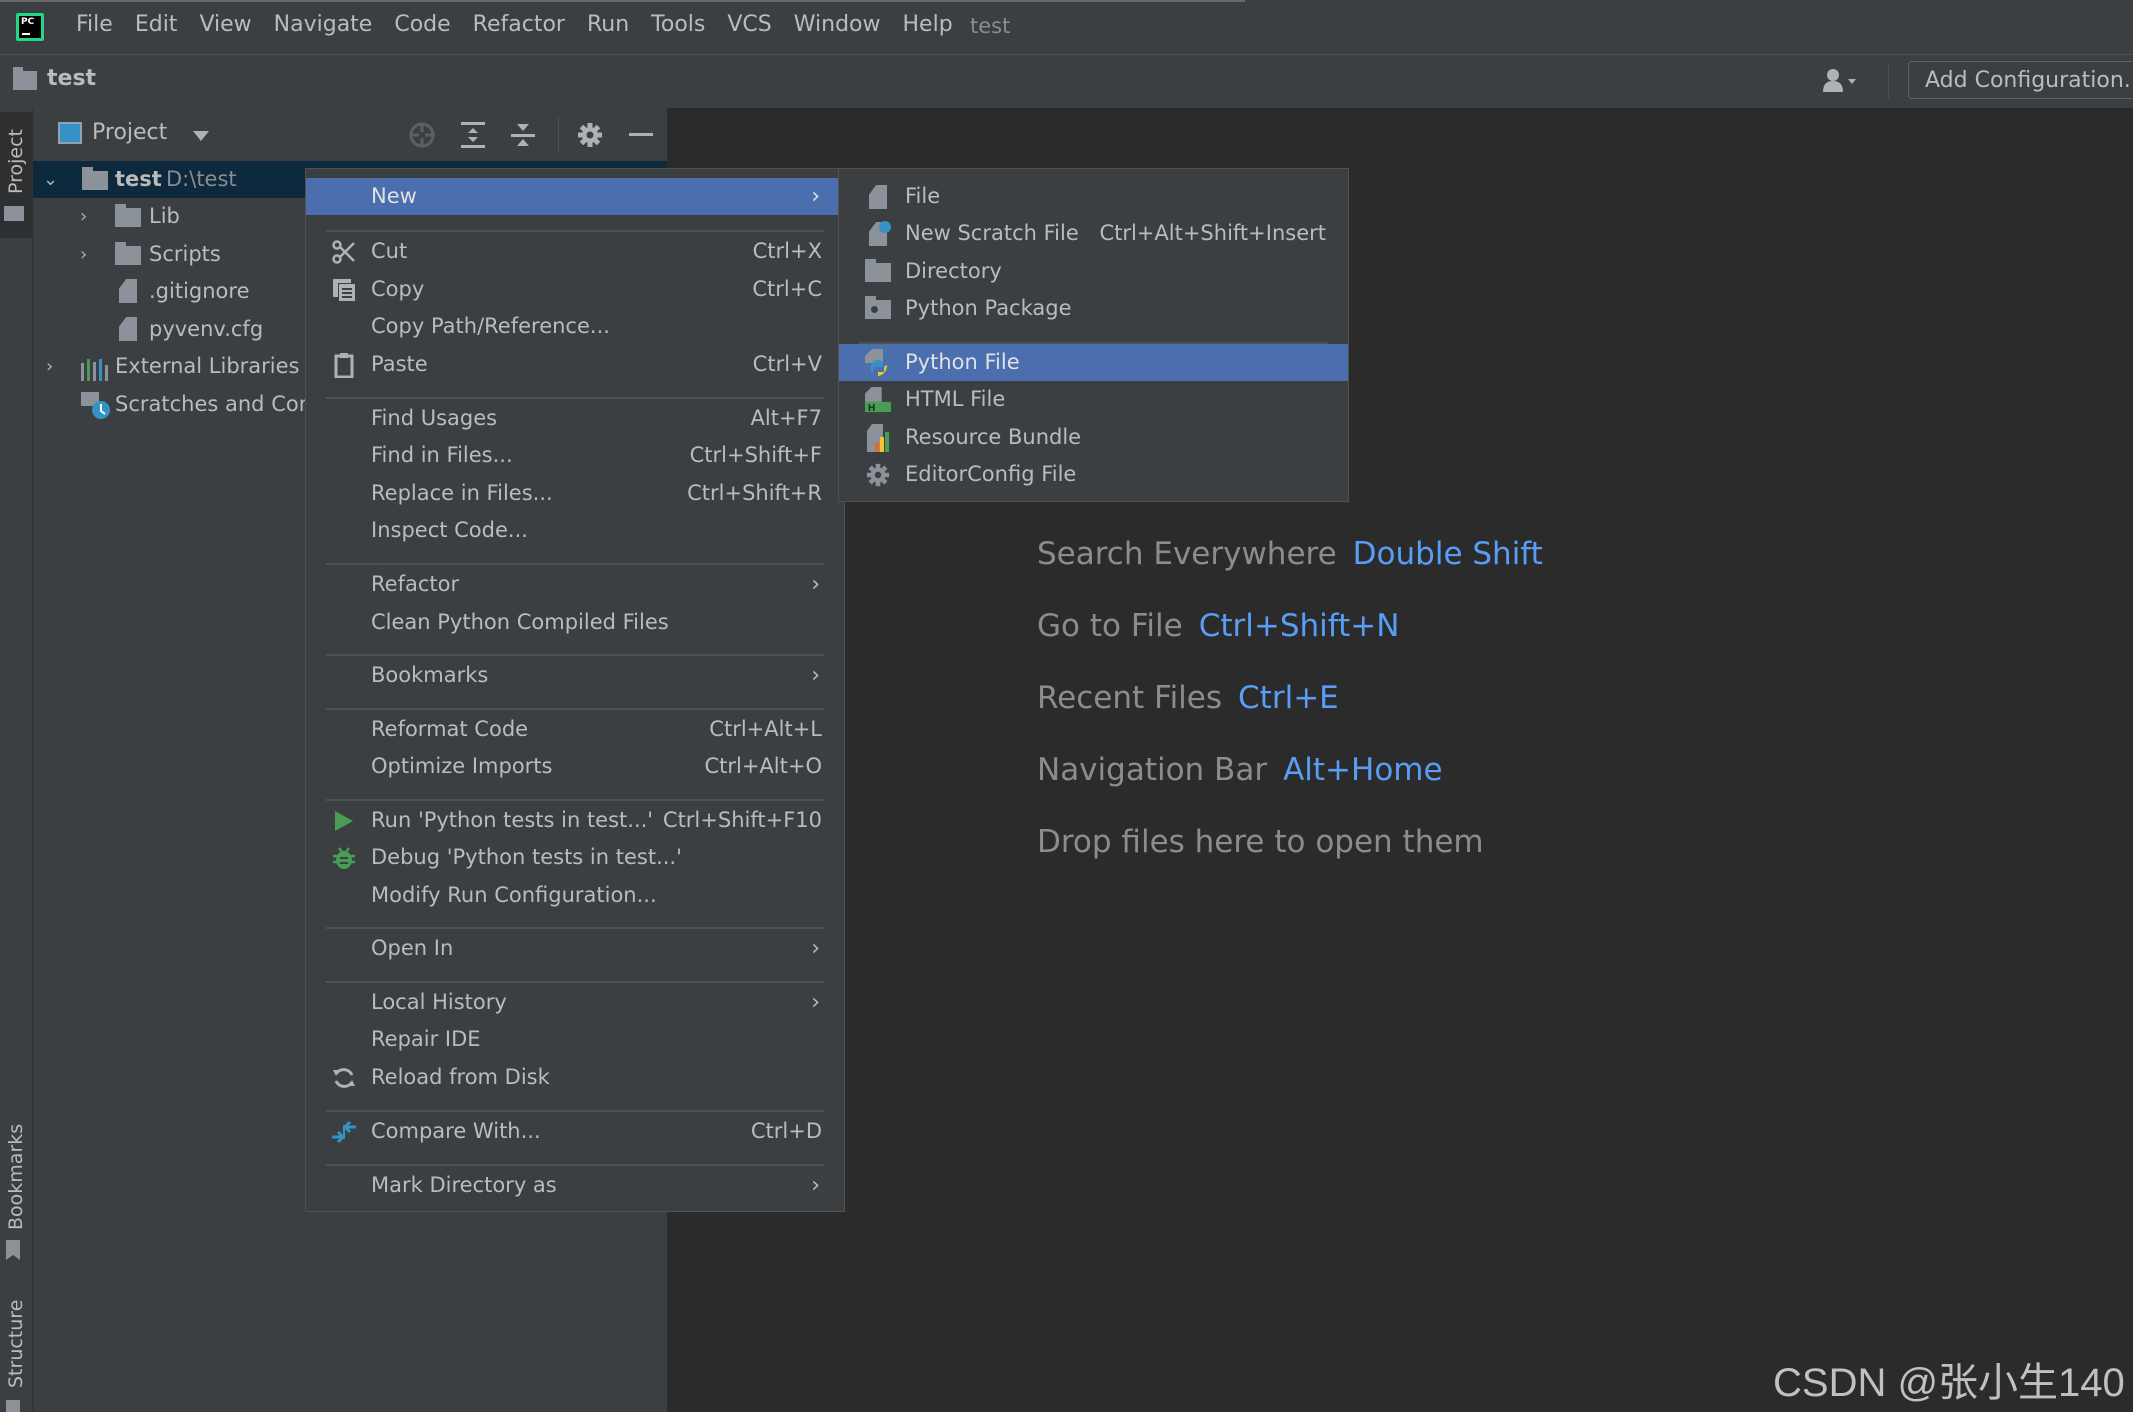 The width and height of the screenshot is (2133, 1412). What do you see at coordinates (953, 271) in the screenshot?
I see `menu-item-label: Directory` at bounding box center [953, 271].